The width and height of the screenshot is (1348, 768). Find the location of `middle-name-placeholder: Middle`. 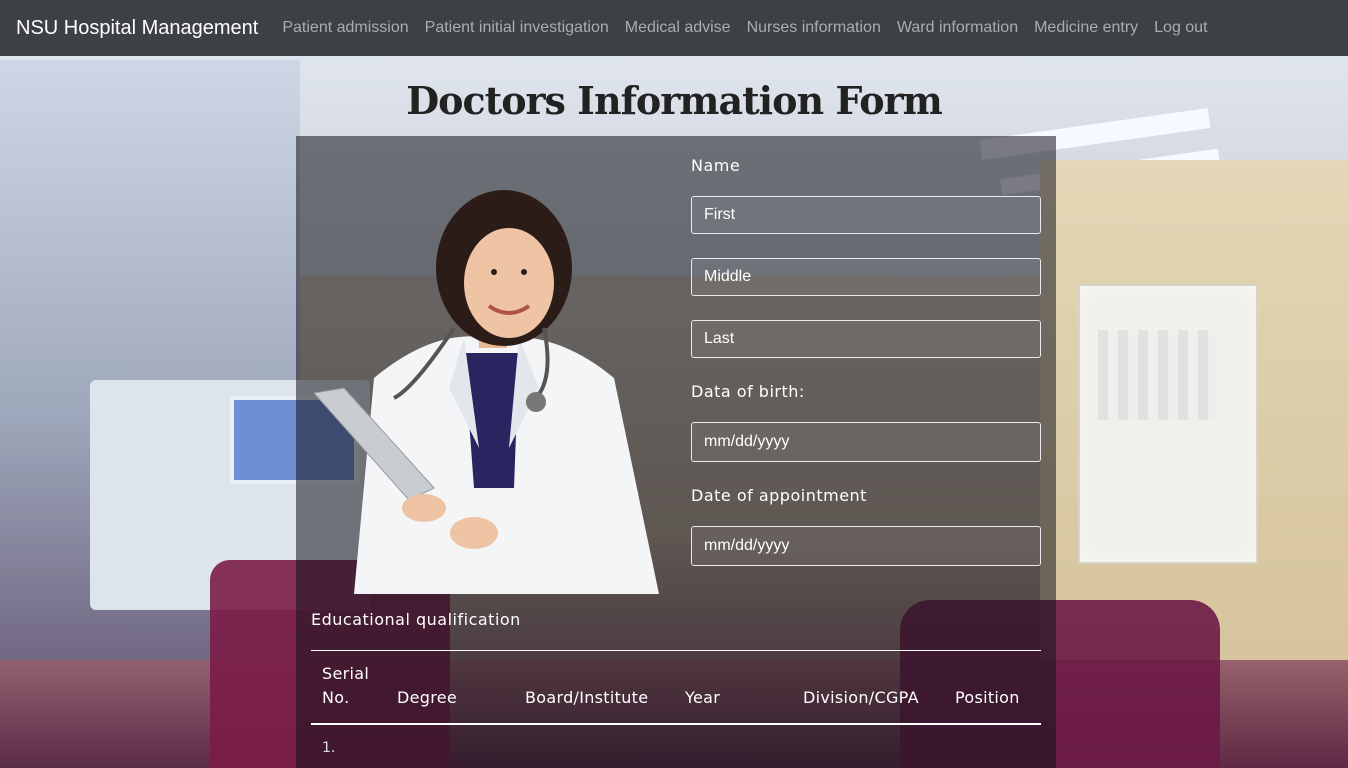

middle-name-placeholder: Middle is located at coordinates (728, 276).